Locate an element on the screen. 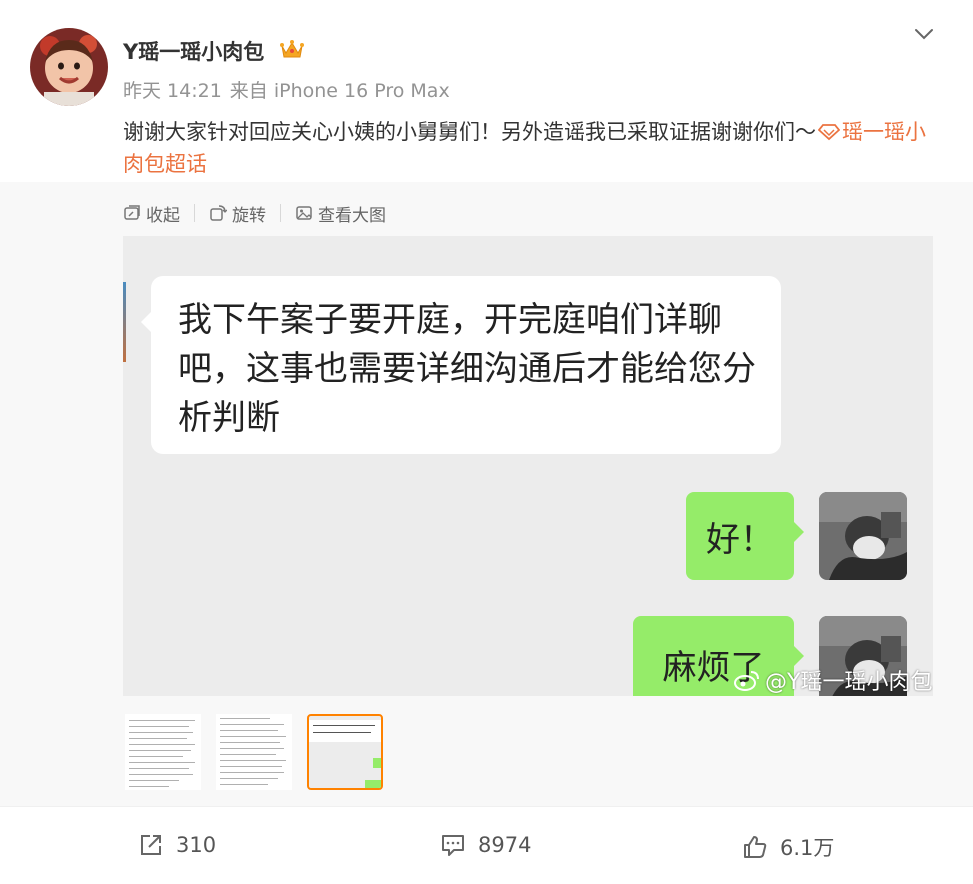  like-button: 6.1万 is located at coordinates (788, 847).